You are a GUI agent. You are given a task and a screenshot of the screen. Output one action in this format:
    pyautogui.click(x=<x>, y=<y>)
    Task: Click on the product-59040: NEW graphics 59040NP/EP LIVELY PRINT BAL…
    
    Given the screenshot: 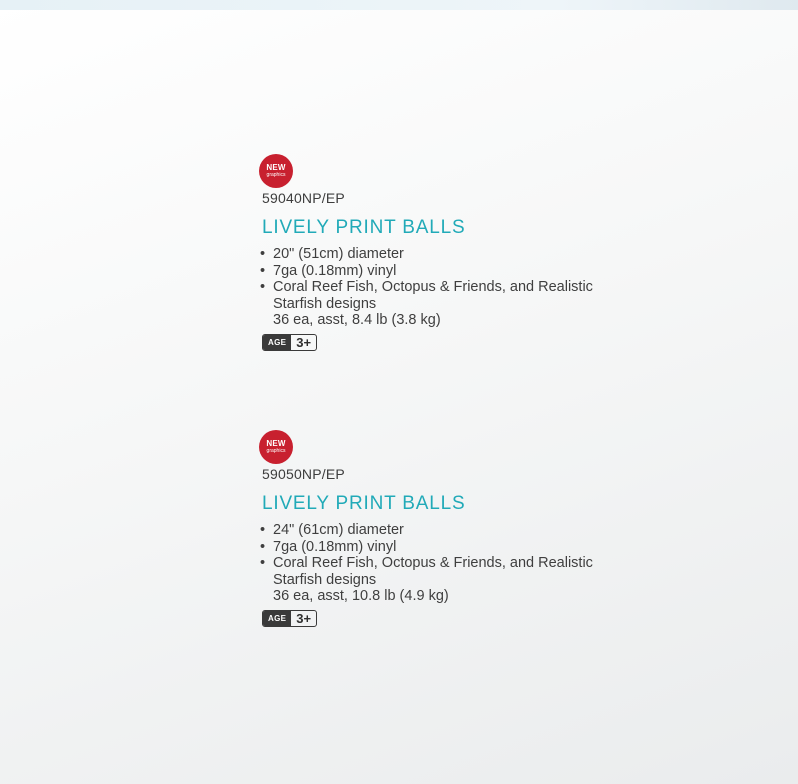 What is the action you would take?
    pyautogui.click(x=439, y=252)
    